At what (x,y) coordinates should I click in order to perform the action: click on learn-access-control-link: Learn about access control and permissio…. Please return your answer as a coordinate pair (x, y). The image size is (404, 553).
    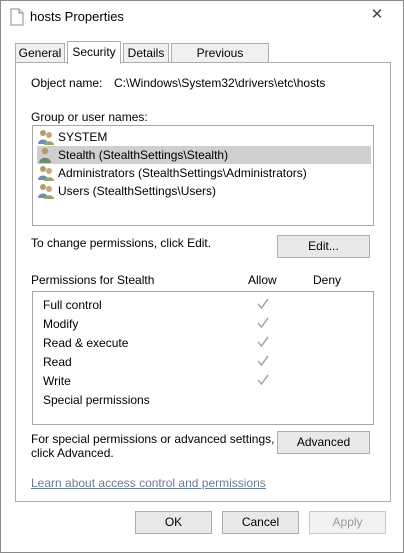
    Looking at the image, I should click on (148, 483).